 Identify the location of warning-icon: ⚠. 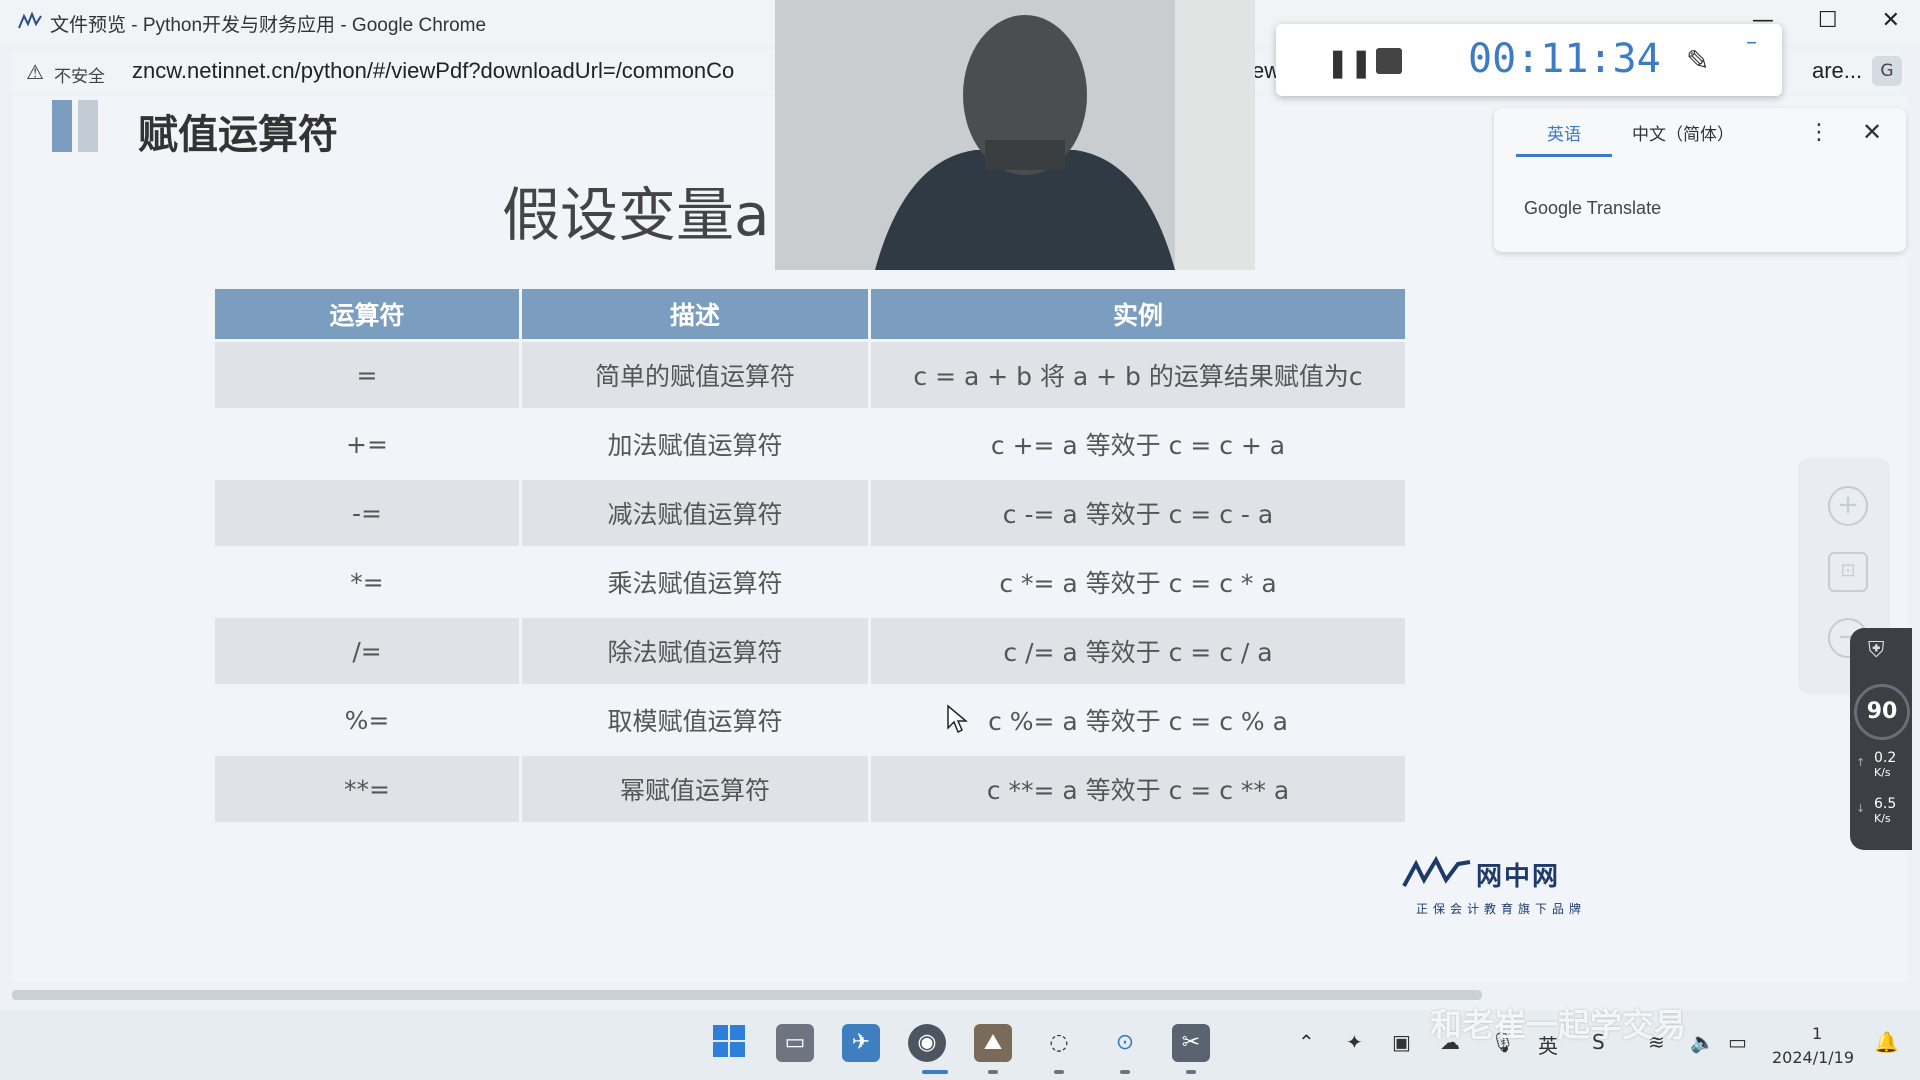
(35, 72).